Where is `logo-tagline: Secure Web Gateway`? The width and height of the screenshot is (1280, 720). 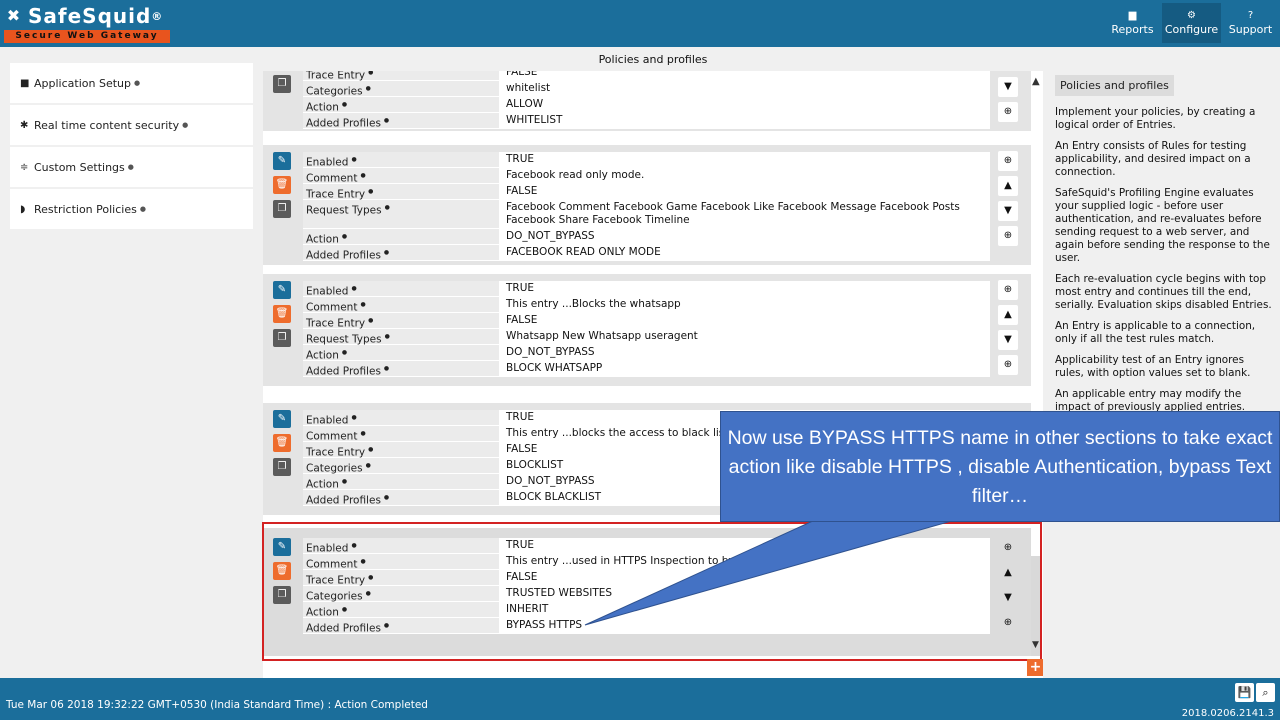 logo-tagline: Secure Web Gateway is located at coordinates (87, 36).